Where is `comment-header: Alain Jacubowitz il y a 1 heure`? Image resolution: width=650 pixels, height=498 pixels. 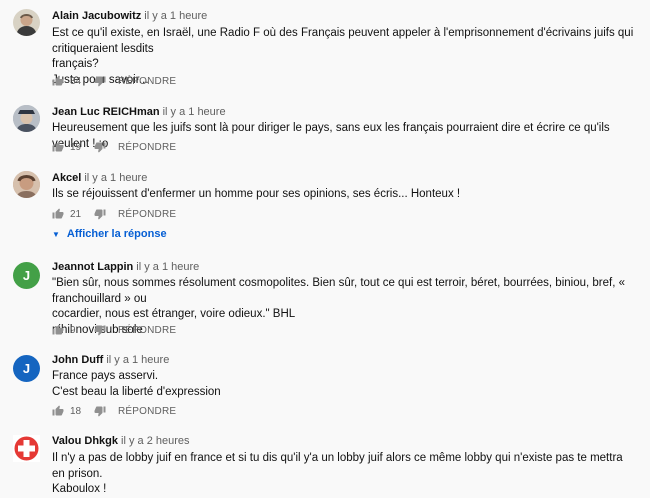 comment-header: Alain Jacubowitz il y a 1 heure is located at coordinates (129, 16).